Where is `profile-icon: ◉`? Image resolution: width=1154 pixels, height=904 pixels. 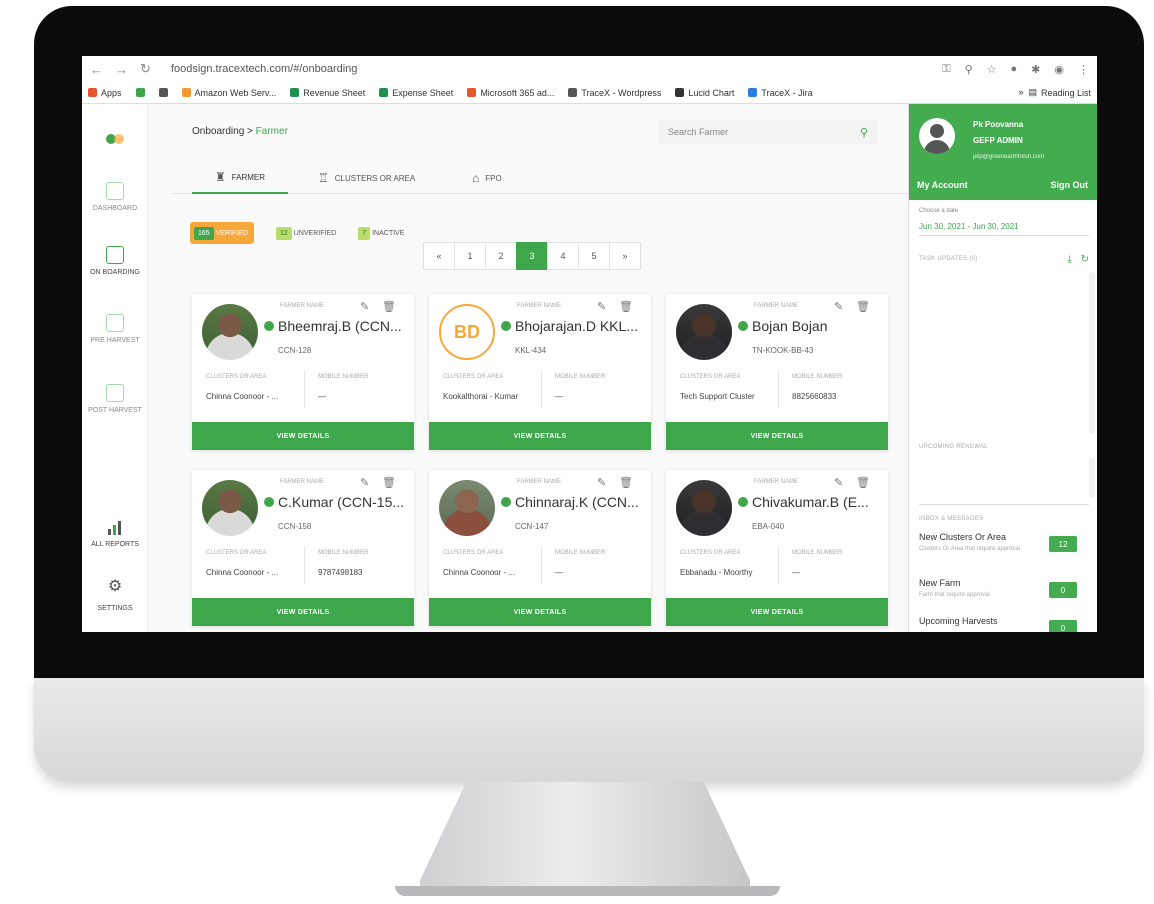
profile-icon: ◉ is located at coordinates (1059, 69).